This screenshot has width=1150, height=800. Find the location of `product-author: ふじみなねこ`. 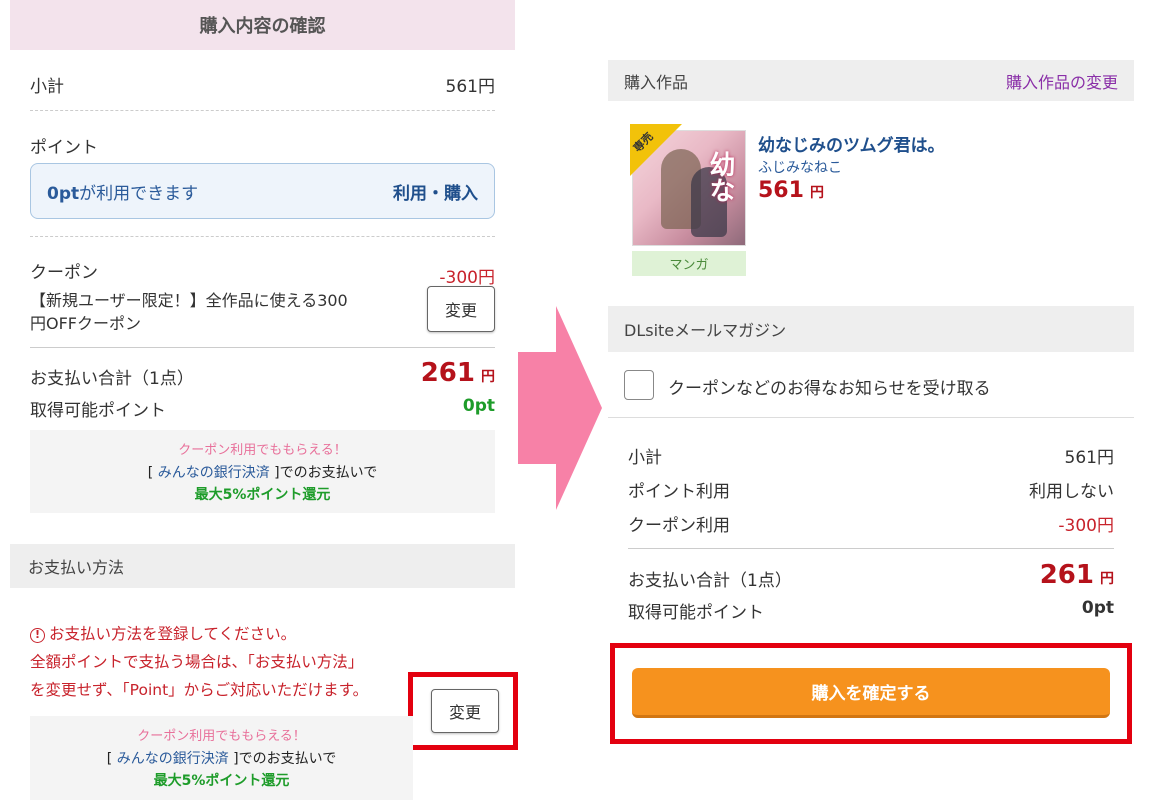

product-author: ふじみなねこ is located at coordinates (800, 167).